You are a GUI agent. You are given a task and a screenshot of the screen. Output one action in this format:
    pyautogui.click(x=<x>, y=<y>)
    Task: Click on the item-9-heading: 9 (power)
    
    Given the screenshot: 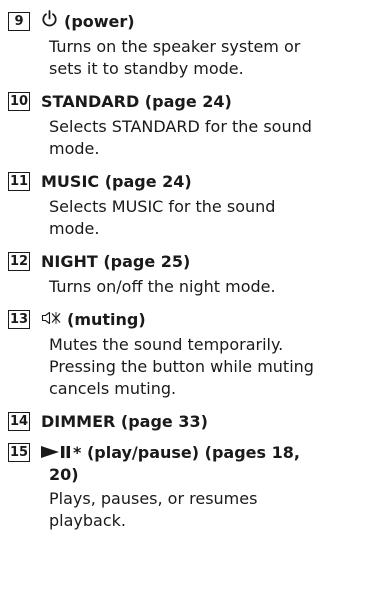 What is the action you would take?
    pyautogui.click(x=190, y=21)
    